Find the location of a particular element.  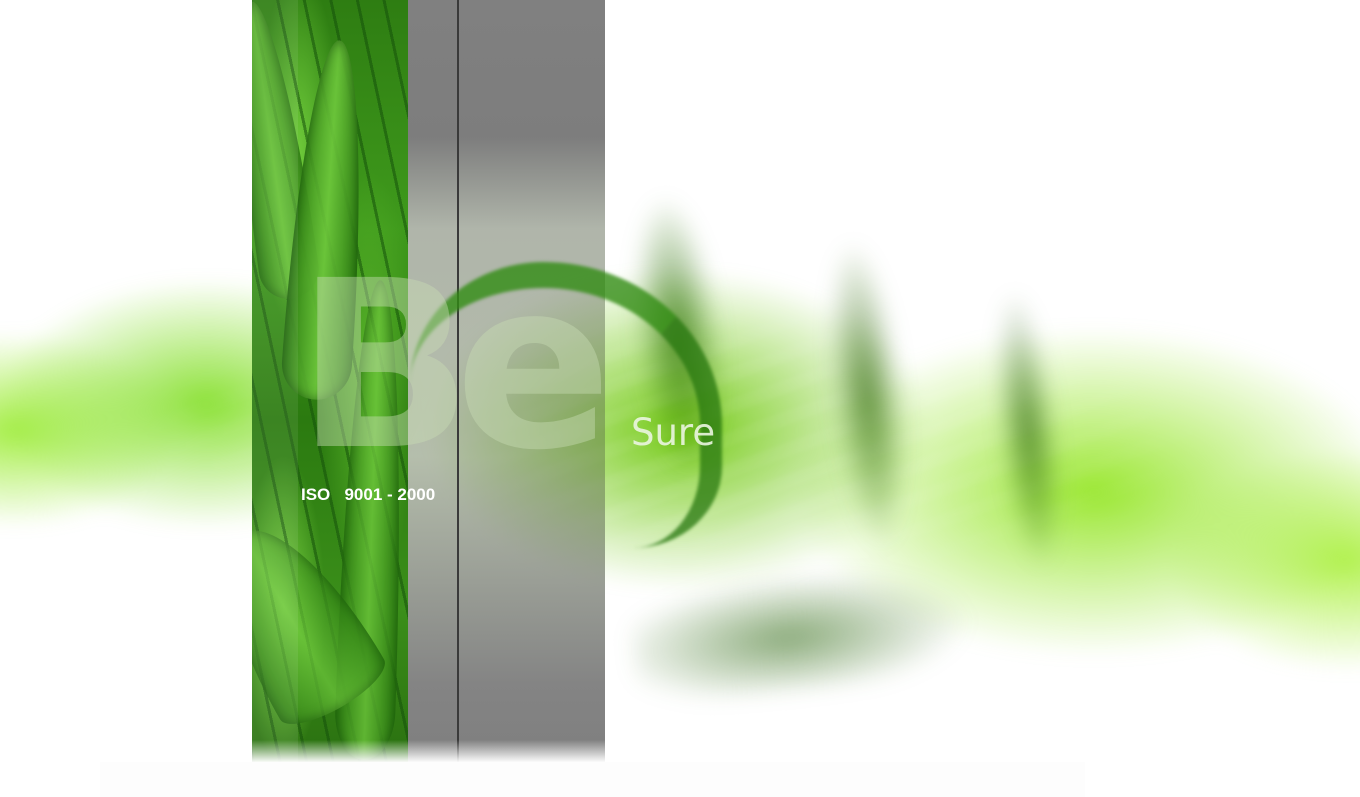

iso-certification-text: ISO 9001 - 2000 is located at coordinates (368, 494).